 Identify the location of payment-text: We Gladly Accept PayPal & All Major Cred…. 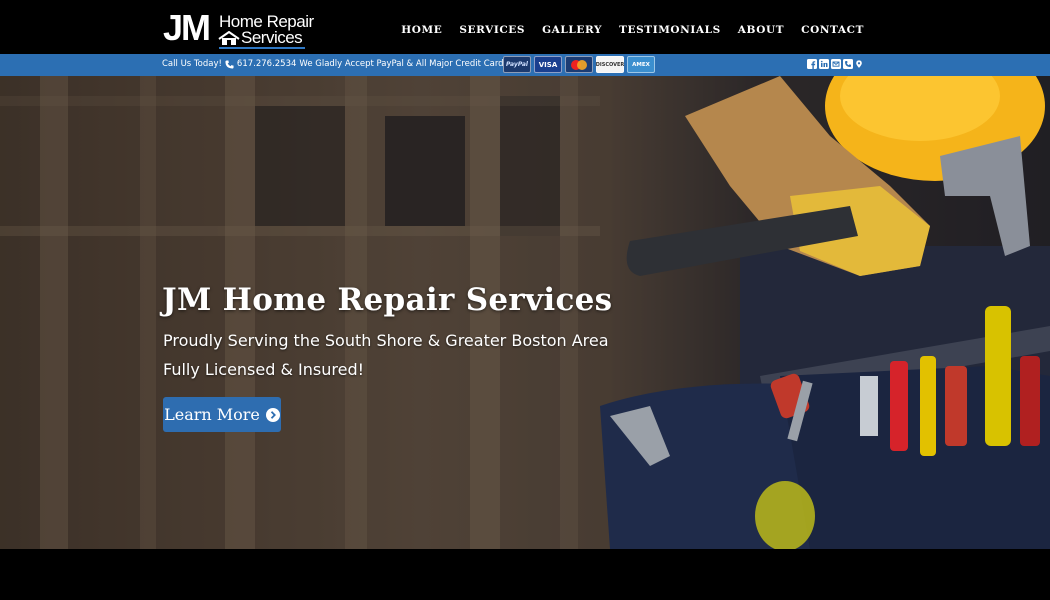
(405, 64).